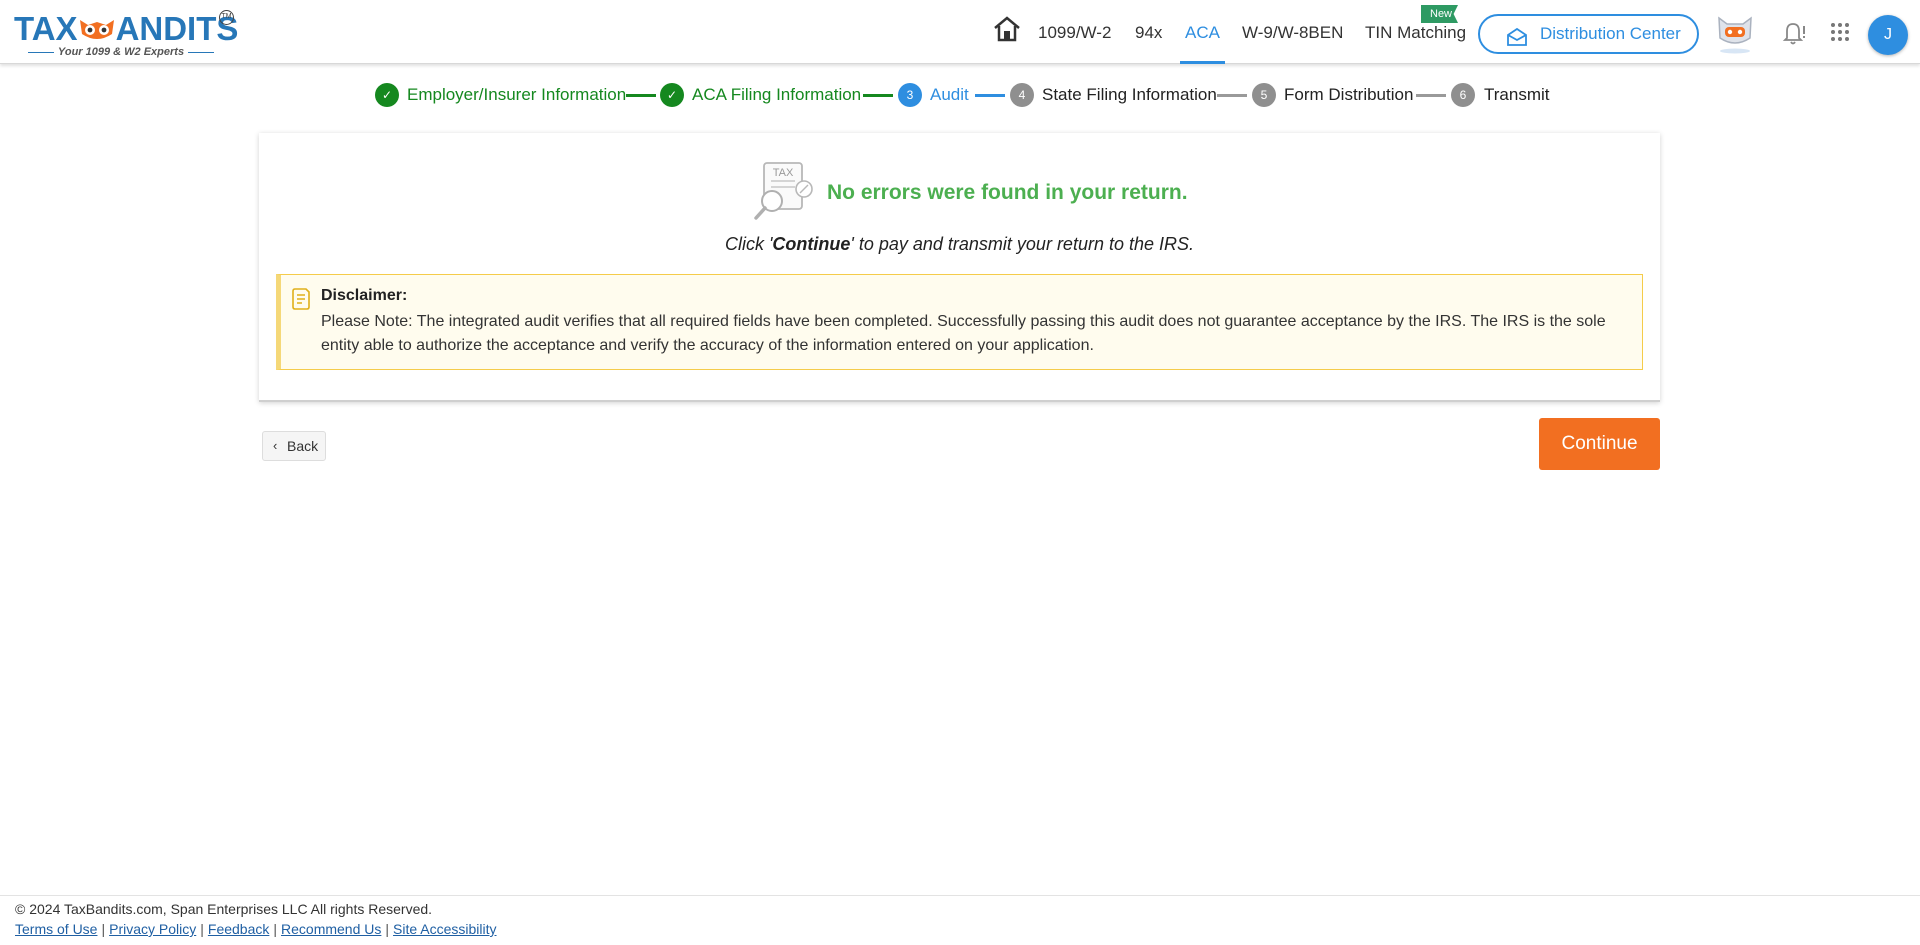 The image size is (1920, 945). Describe the element at coordinates (121, 52) in the screenshot. I see `logo-tagline: Your 1099 & W2 Experts` at that location.